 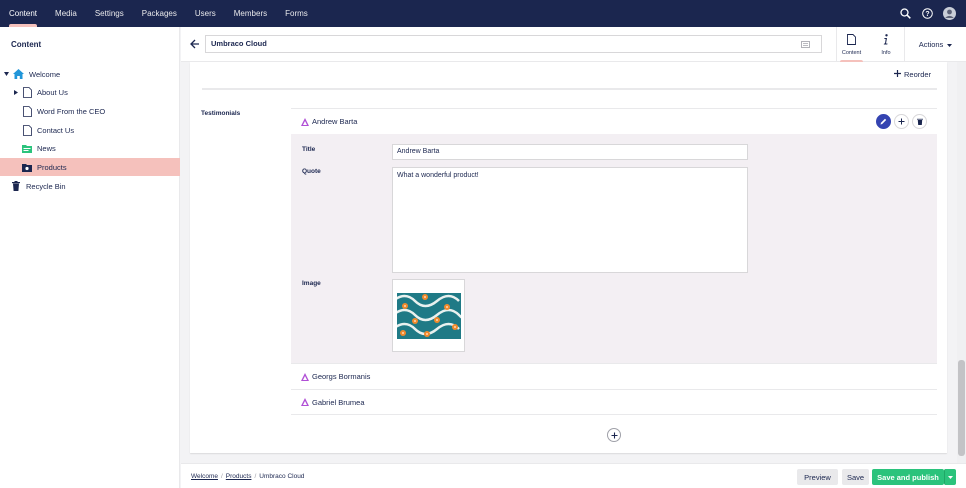 I want to click on home-icon, so click(x=18, y=74).